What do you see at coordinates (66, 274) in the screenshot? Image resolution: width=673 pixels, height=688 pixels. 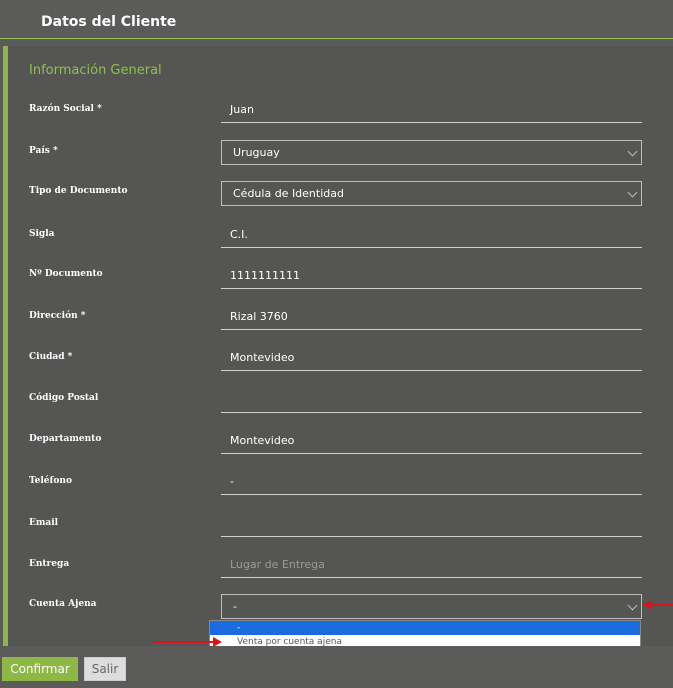 I see `label-numero-documento: Nº Documento` at bounding box center [66, 274].